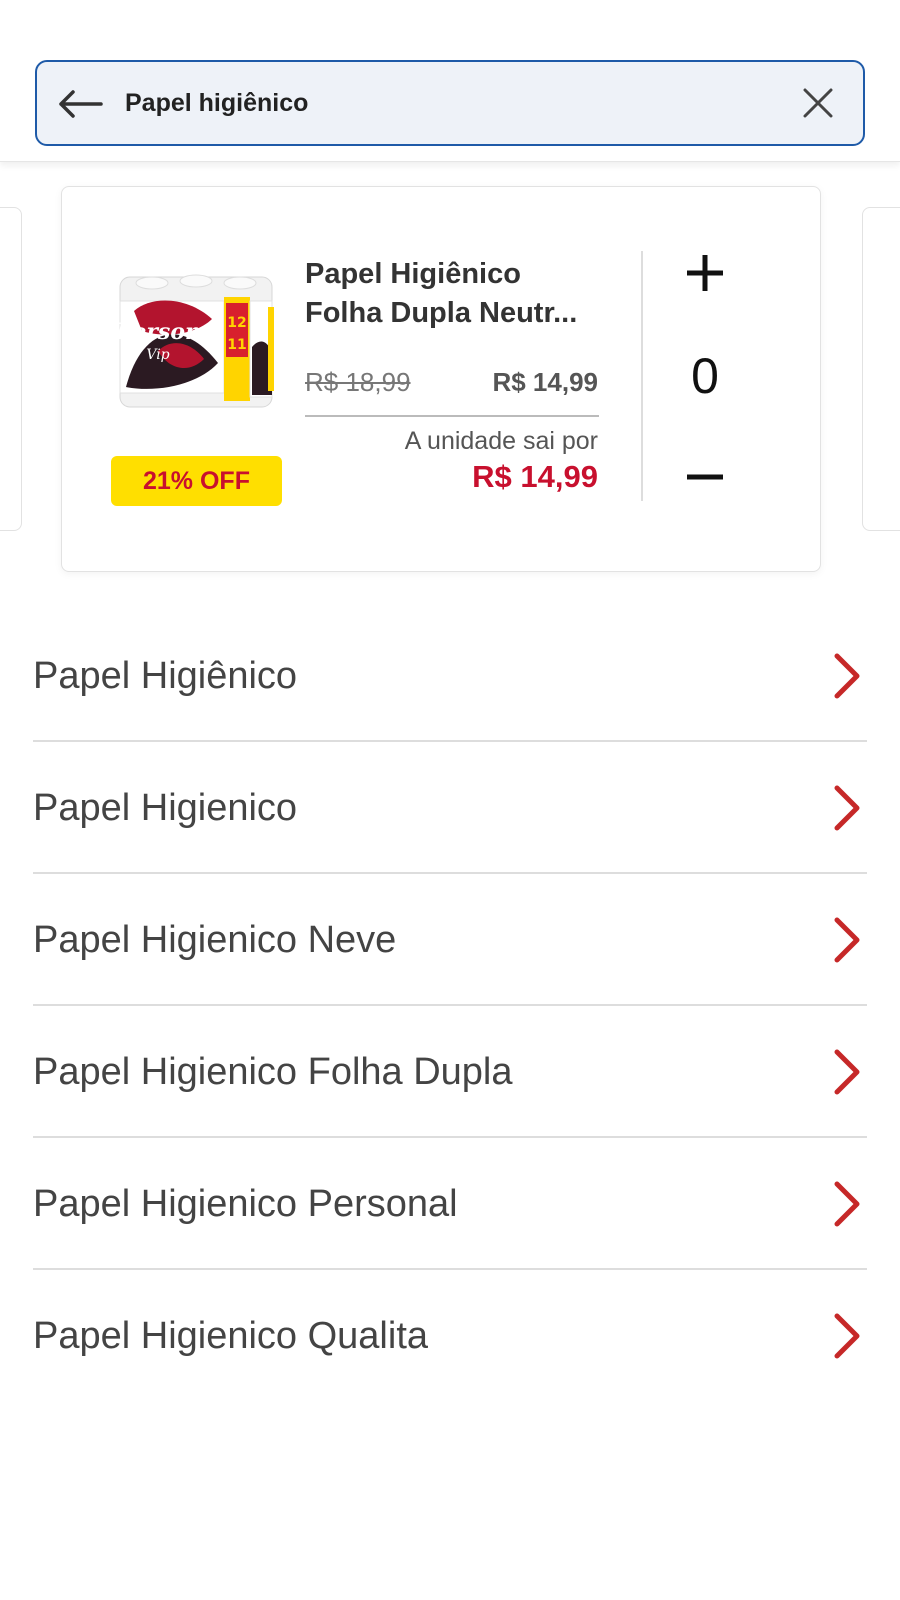  I want to click on suggestion-label: Papel Higiênico, so click(165, 676).